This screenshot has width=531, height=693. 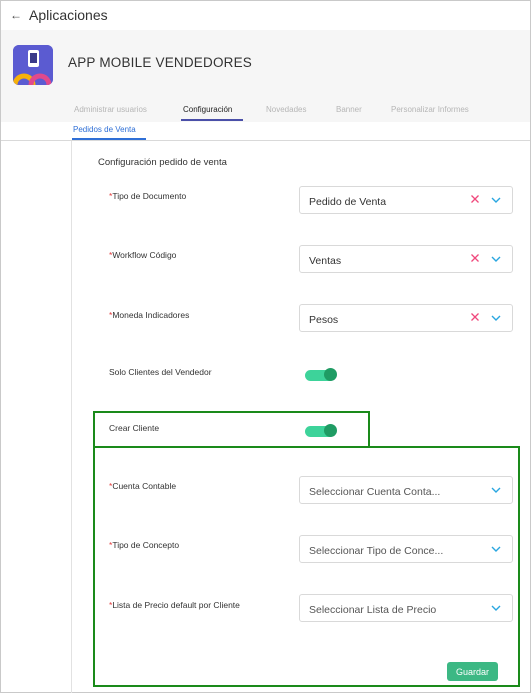 What do you see at coordinates (472, 671) in the screenshot?
I see `save-button: Guardar` at bounding box center [472, 671].